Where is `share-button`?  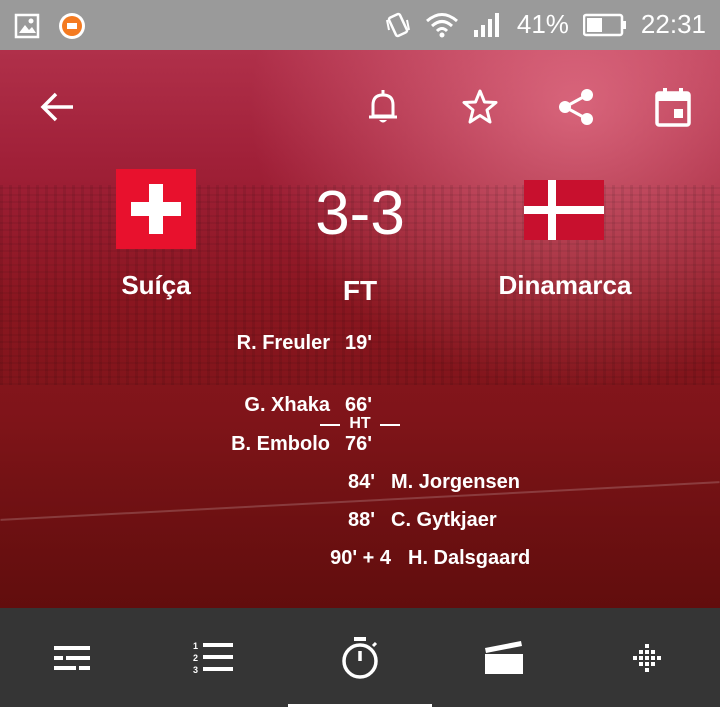
share-button is located at coordinates (576, 107).